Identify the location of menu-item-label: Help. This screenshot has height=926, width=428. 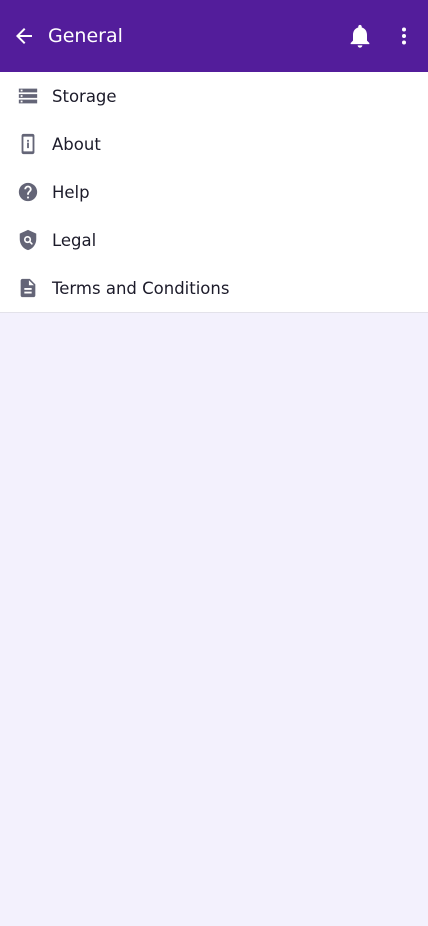
(71, 192).